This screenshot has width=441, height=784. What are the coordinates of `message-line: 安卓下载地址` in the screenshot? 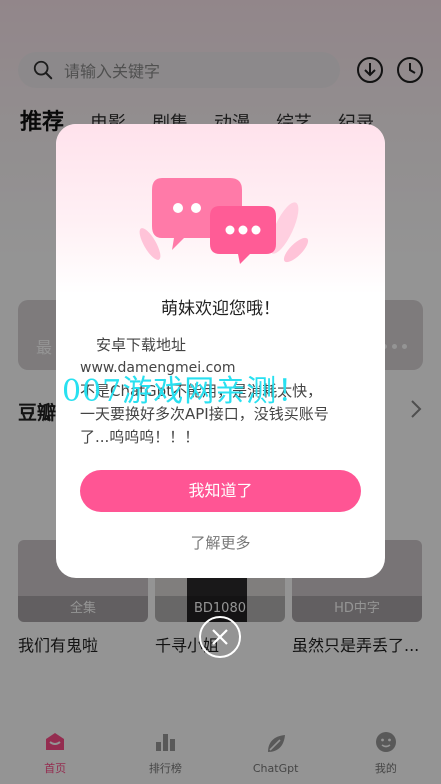 It's located at (141, 345).